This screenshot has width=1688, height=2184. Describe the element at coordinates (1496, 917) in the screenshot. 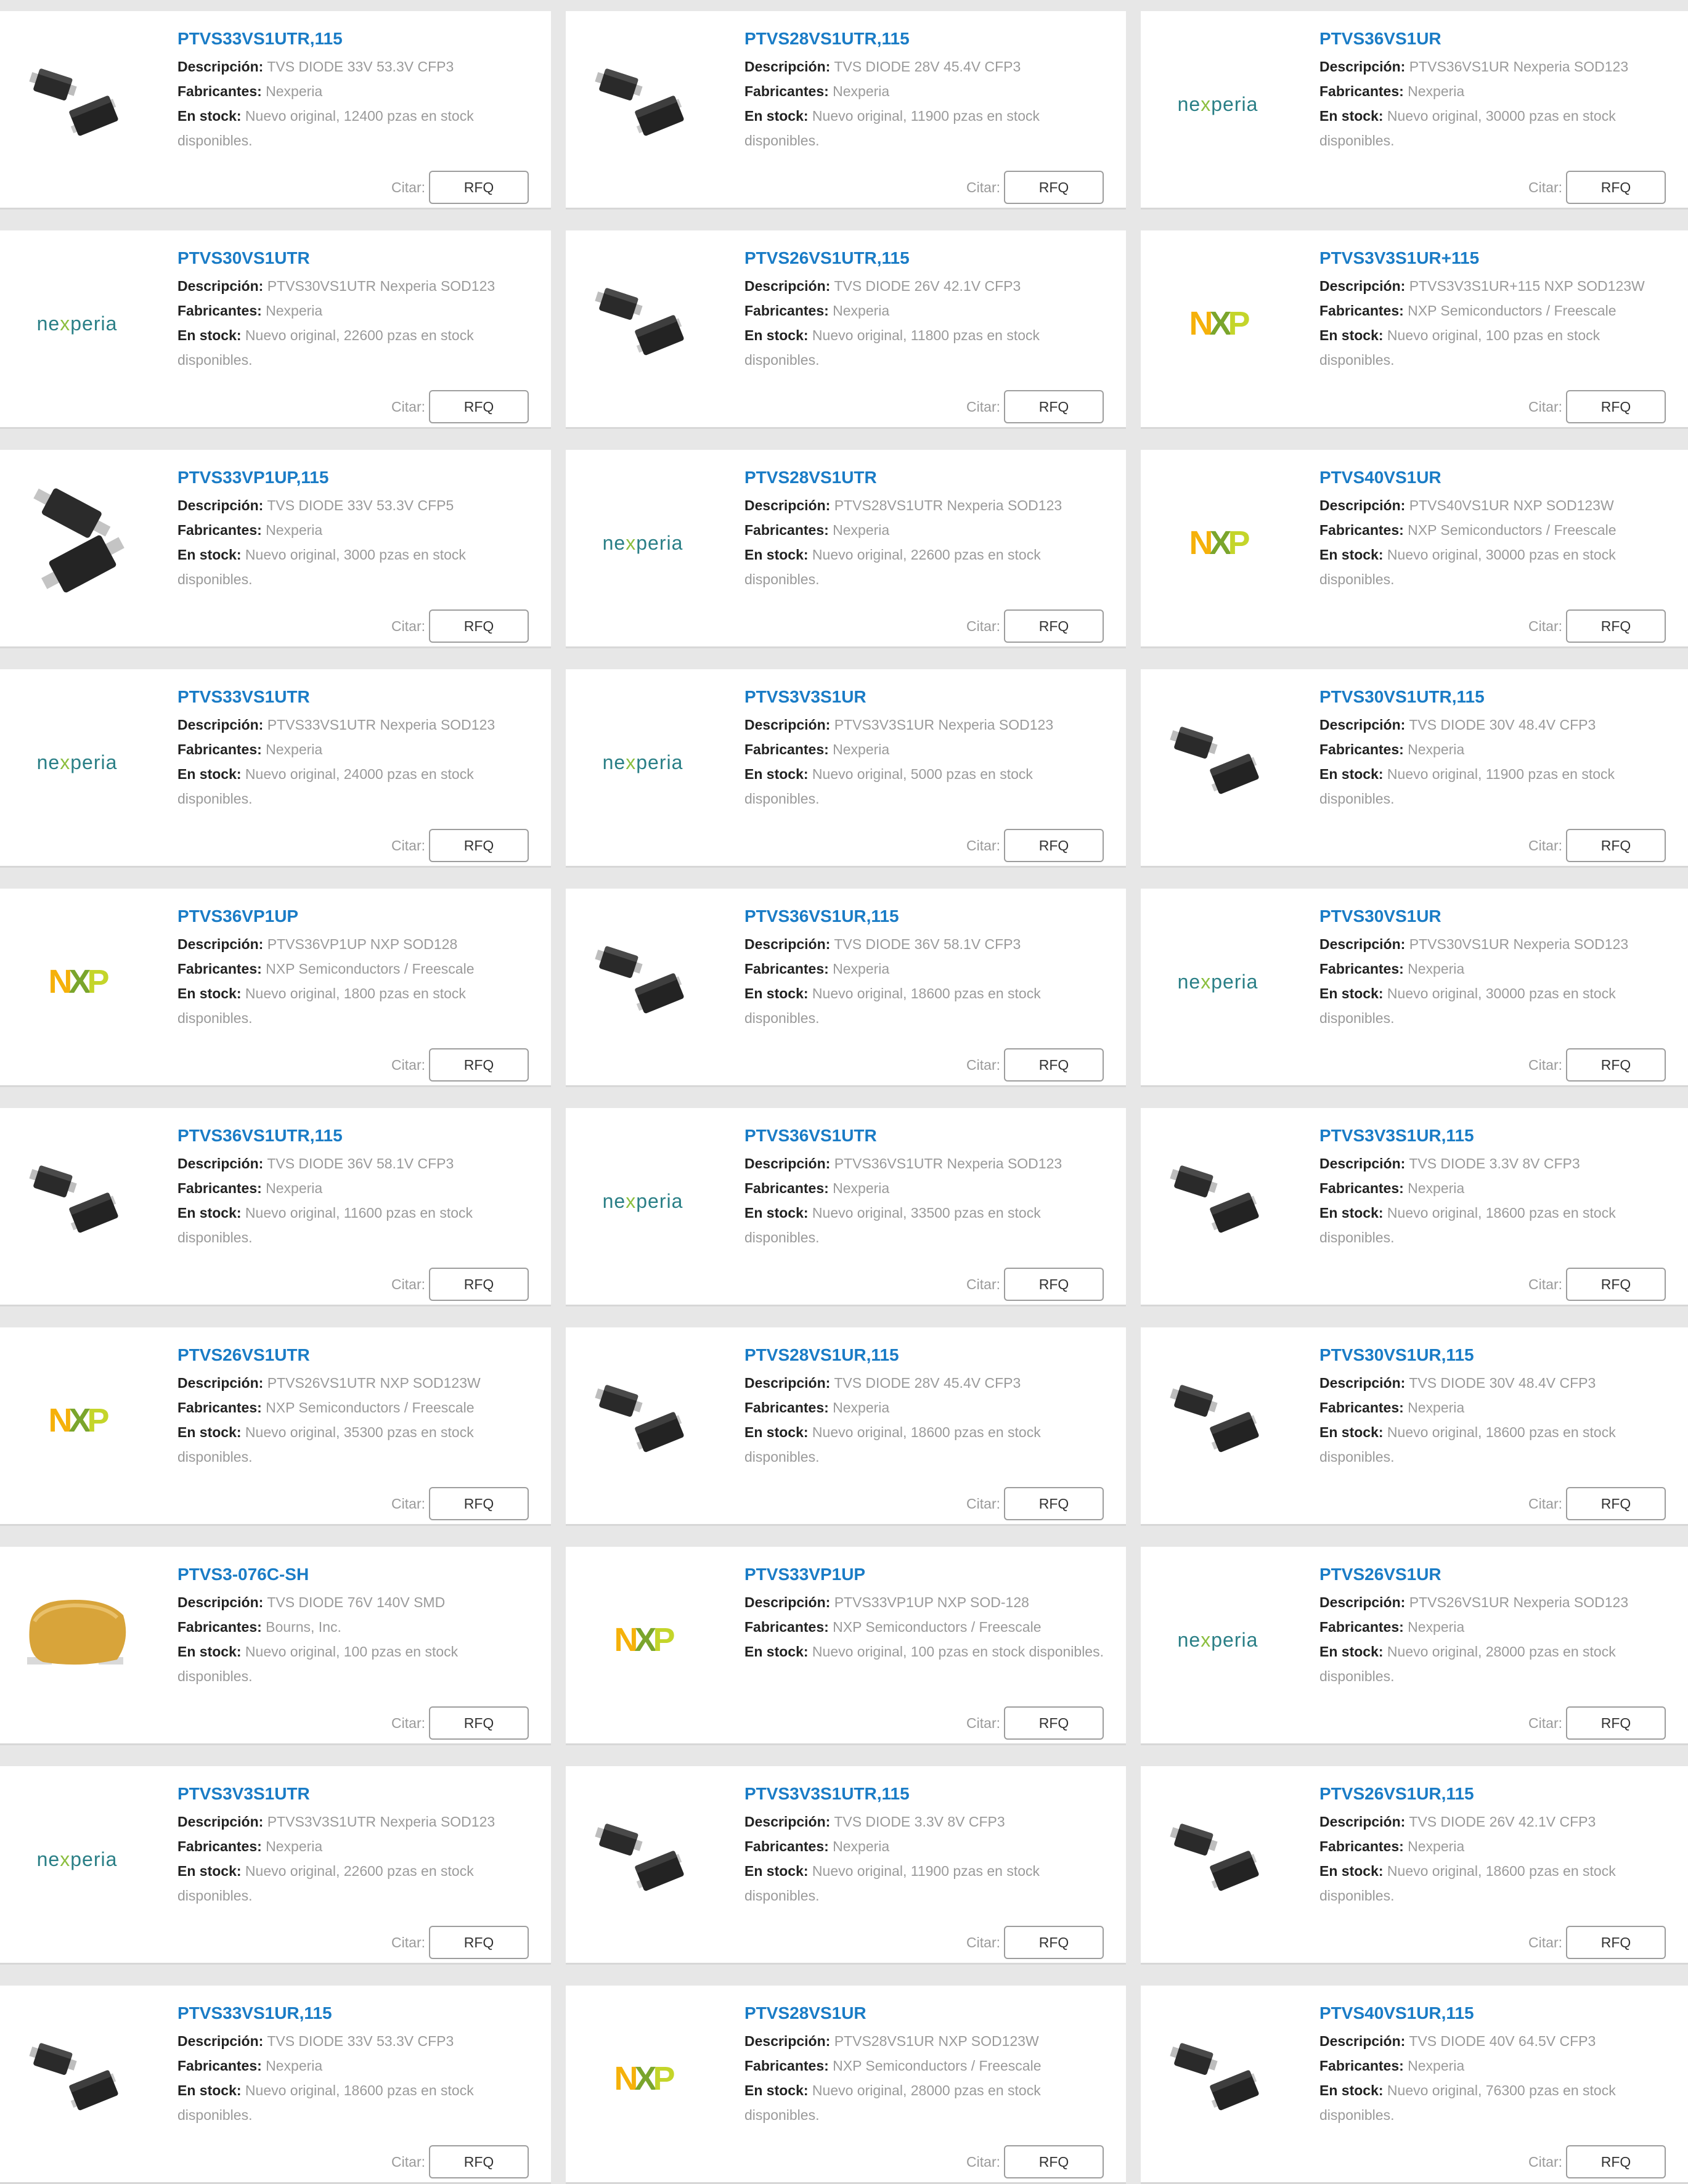

I see `product-part-link: PTVS30VS1UR` at that location.